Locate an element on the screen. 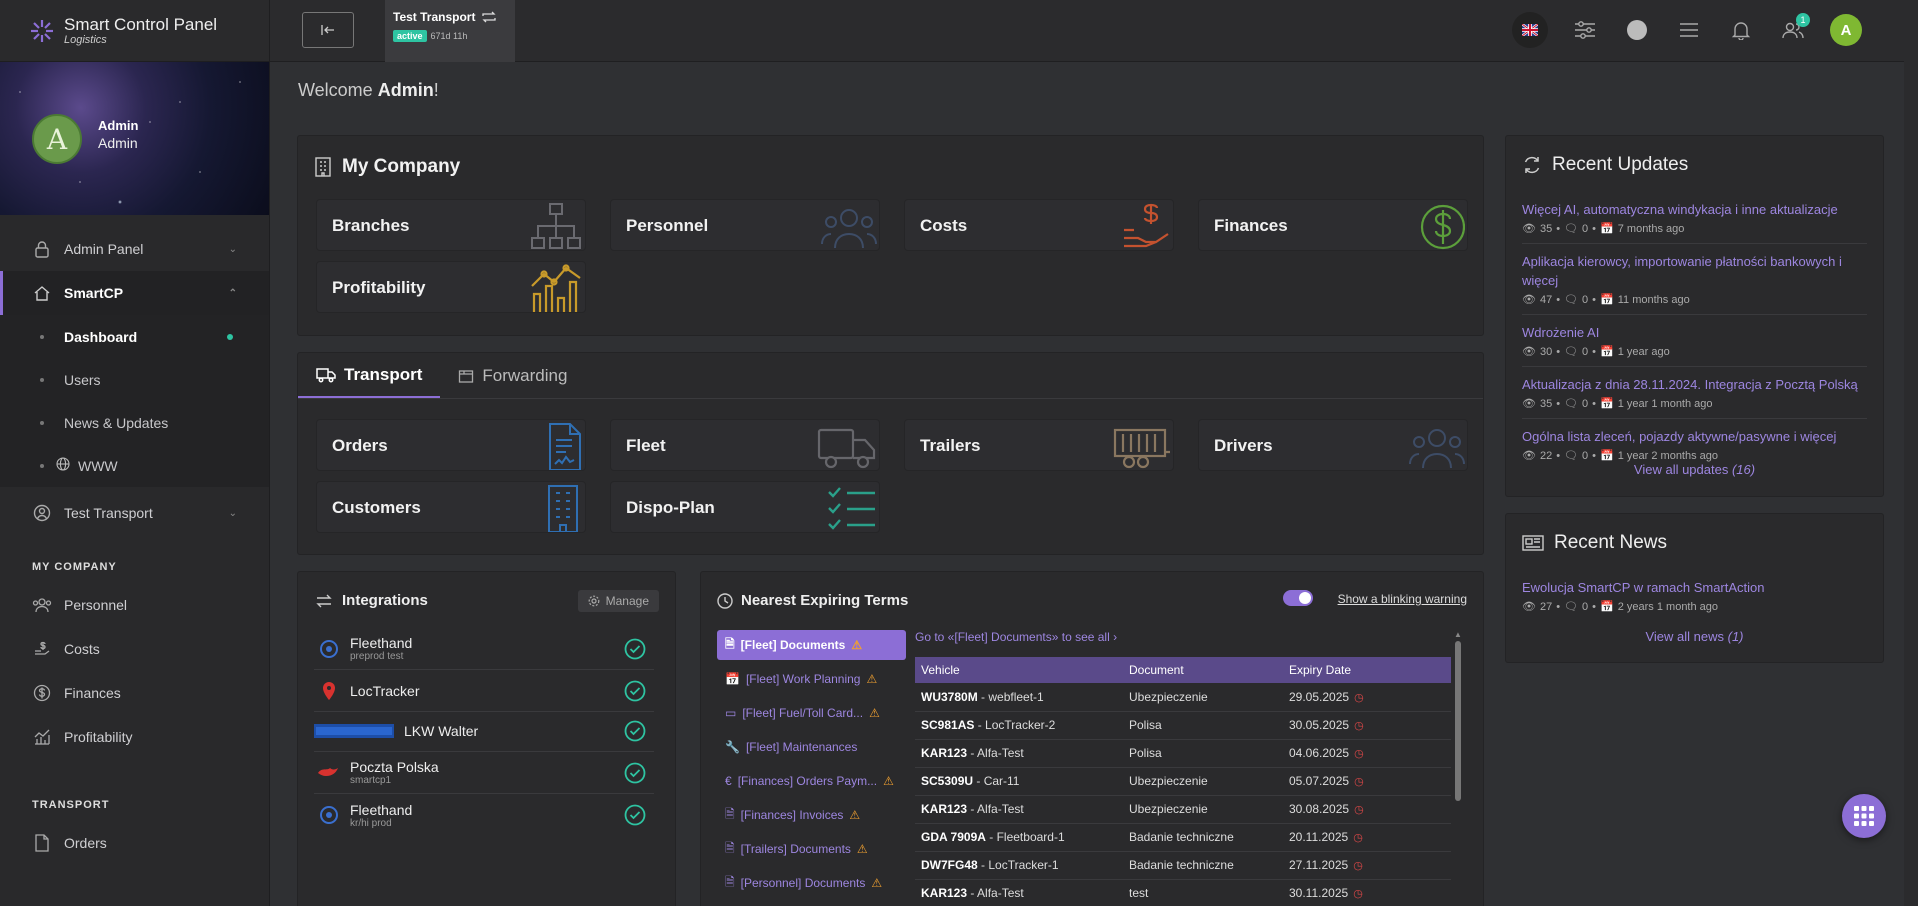 The width and height of the screenshot is (1918, 906). goto-documents-link: Go to «[Fleet] Documents» to see all › is located at coordinates (1016, 637).